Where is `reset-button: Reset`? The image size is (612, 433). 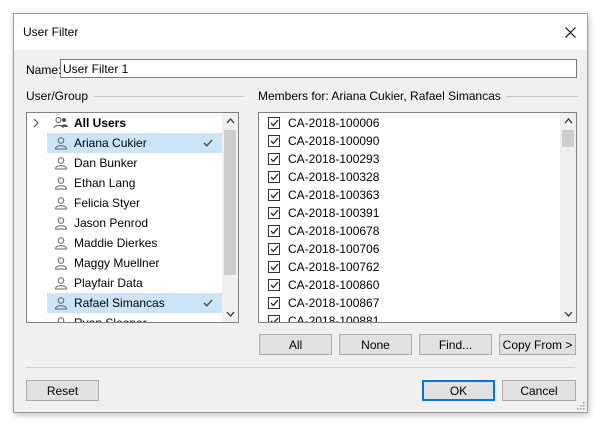
reset-button: Reset is located at coordinates (62, 390).